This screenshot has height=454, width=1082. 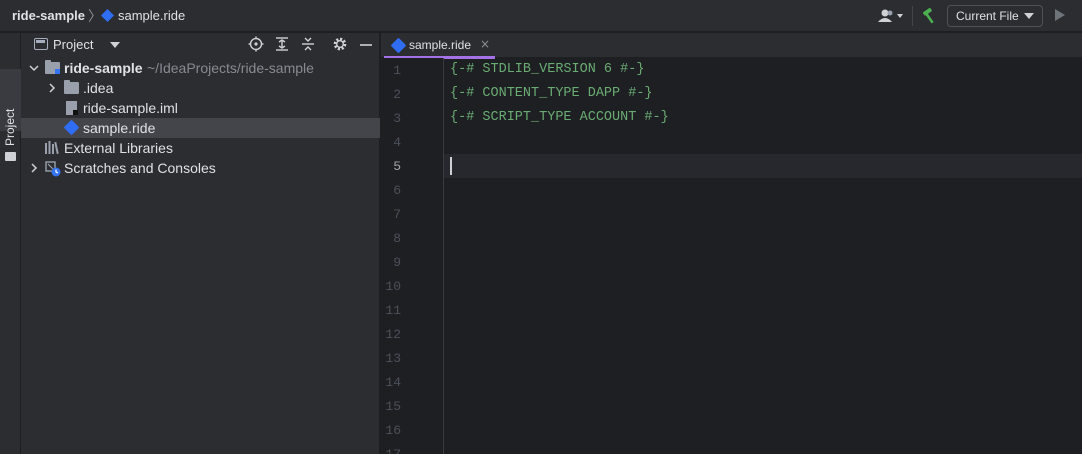 I want to click on line-number: 15, so click(x=393, y=406).